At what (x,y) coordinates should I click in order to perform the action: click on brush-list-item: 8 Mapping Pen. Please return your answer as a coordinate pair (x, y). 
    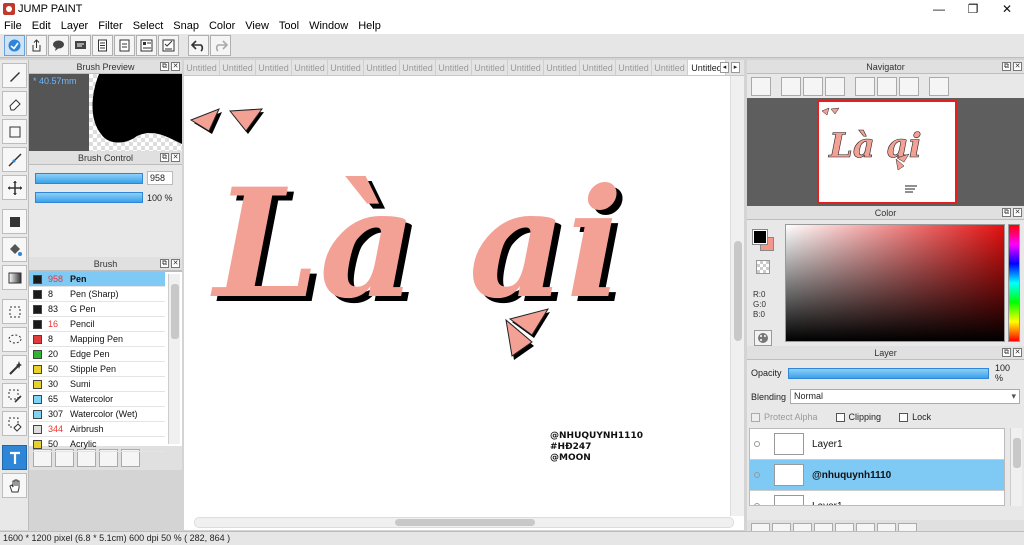
    Looking at the image, I should click on (97, 339).